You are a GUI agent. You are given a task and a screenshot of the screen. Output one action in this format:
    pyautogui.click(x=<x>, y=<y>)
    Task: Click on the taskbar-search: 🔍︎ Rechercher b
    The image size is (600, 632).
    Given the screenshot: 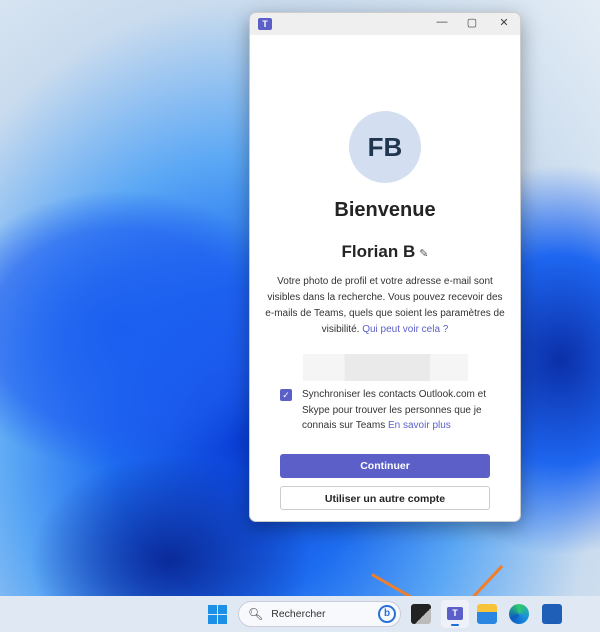 What is the action you would take?
    pyautogui.click(x=319, y=614)
    